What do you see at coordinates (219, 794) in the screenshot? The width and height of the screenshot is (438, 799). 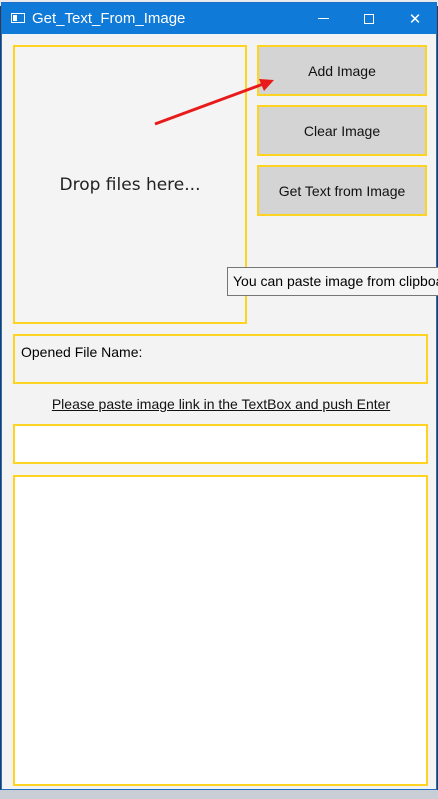 I see `desktop-background-bottom` at bounding box center [219, 794].